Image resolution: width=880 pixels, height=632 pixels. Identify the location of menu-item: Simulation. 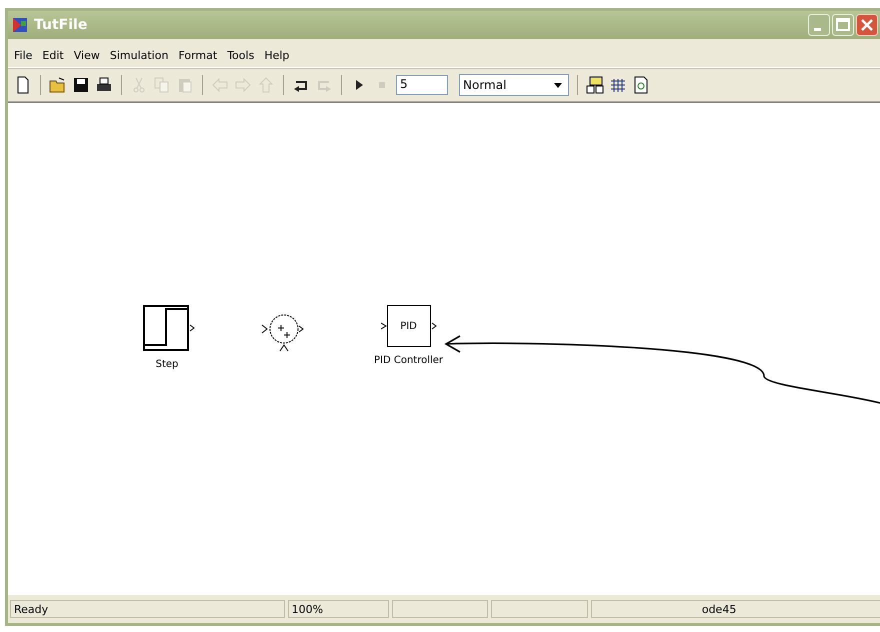
(139, 55).